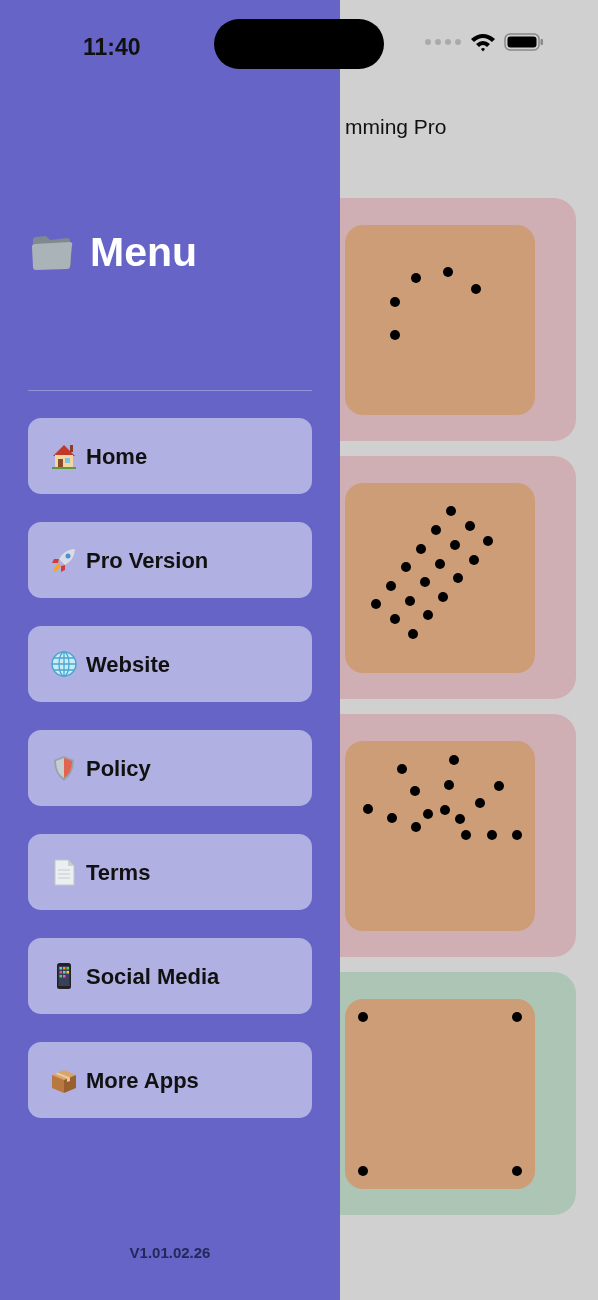 The width and height of the screenshot is (598, 1300). What do you see at coordinates (64, 560) in the screenshot?
I see `rocket-icon` at bounding box center [64, 560].